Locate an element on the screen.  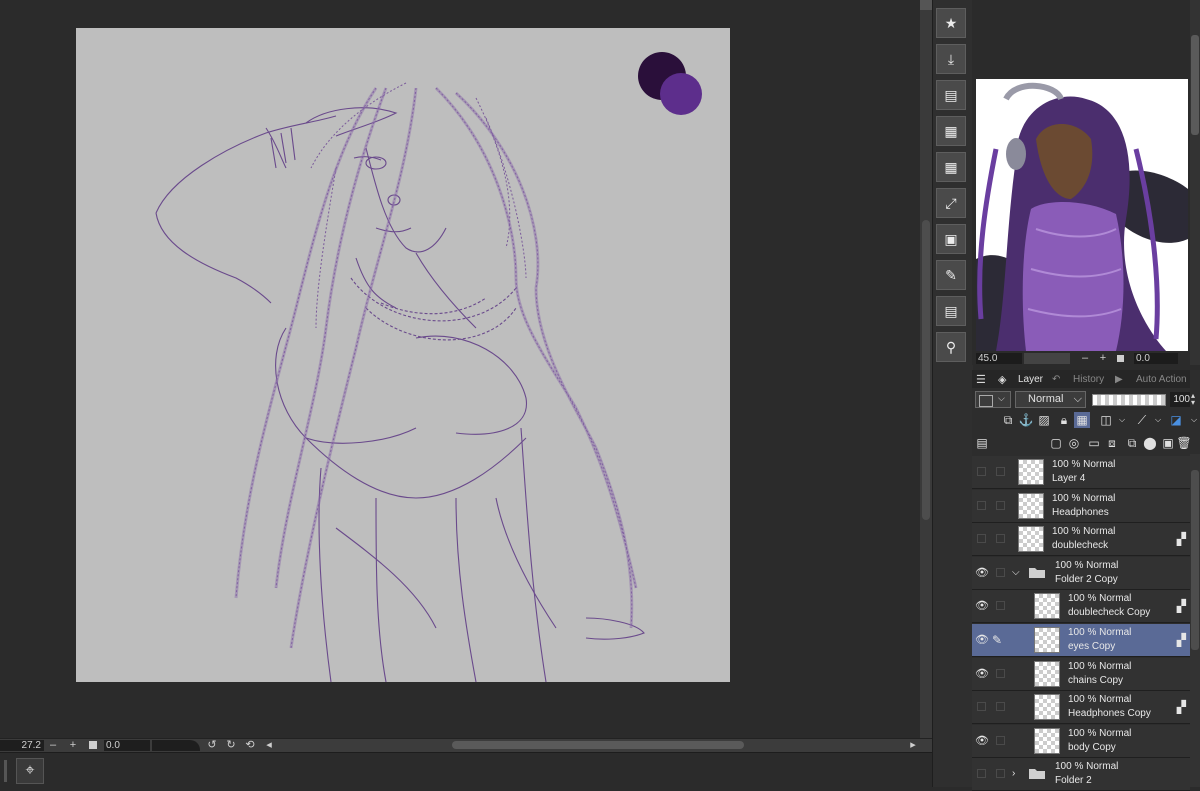
layer-color-select: ⌵ is located at coordinates (993, 399).